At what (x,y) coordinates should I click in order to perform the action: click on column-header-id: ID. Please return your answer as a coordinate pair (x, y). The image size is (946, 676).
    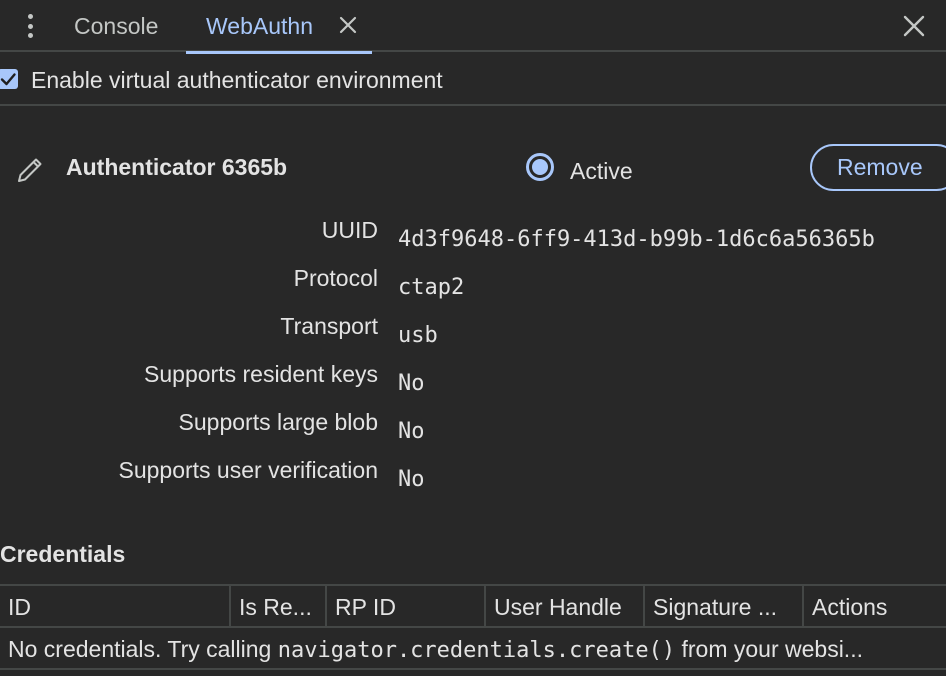
    Looking at the image, I should click on (114, 606).